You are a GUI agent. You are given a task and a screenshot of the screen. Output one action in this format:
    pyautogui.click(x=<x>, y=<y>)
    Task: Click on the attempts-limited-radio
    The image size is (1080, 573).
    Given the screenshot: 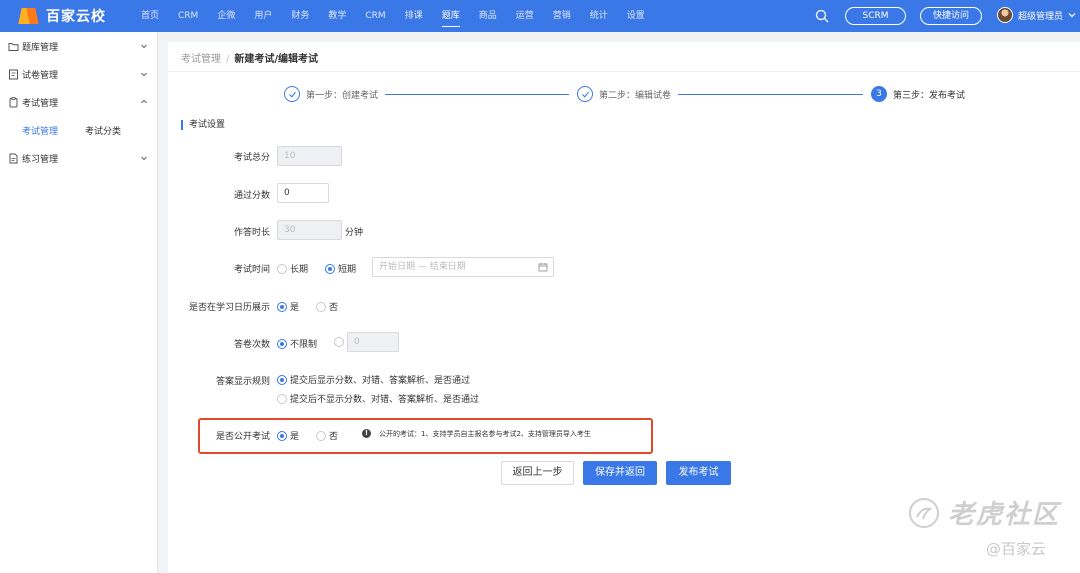 What is the action you would take?
    pyautogui.click(x=340, y=342)
    